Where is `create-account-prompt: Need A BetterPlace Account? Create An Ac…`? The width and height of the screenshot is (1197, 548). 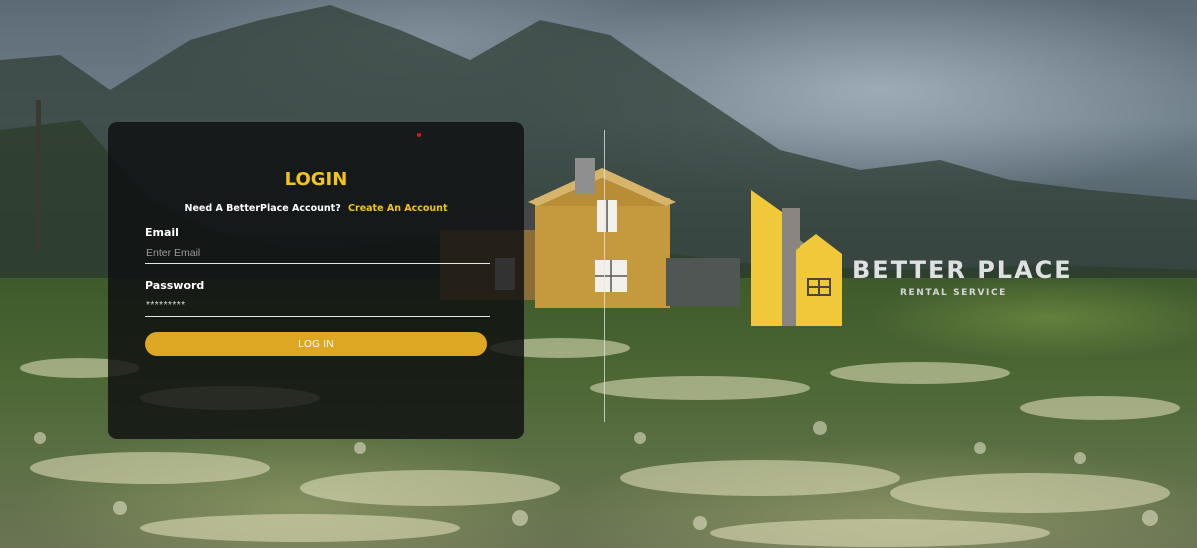
create-account-prompt: Need A BetterPlace Account? Create An Ac… is located at coordinates (316, 208).